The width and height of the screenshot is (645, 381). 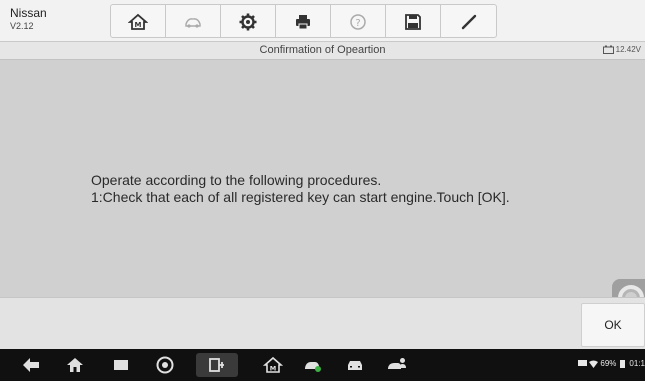 I want to click on edit-button, so click(x=468, y=21).